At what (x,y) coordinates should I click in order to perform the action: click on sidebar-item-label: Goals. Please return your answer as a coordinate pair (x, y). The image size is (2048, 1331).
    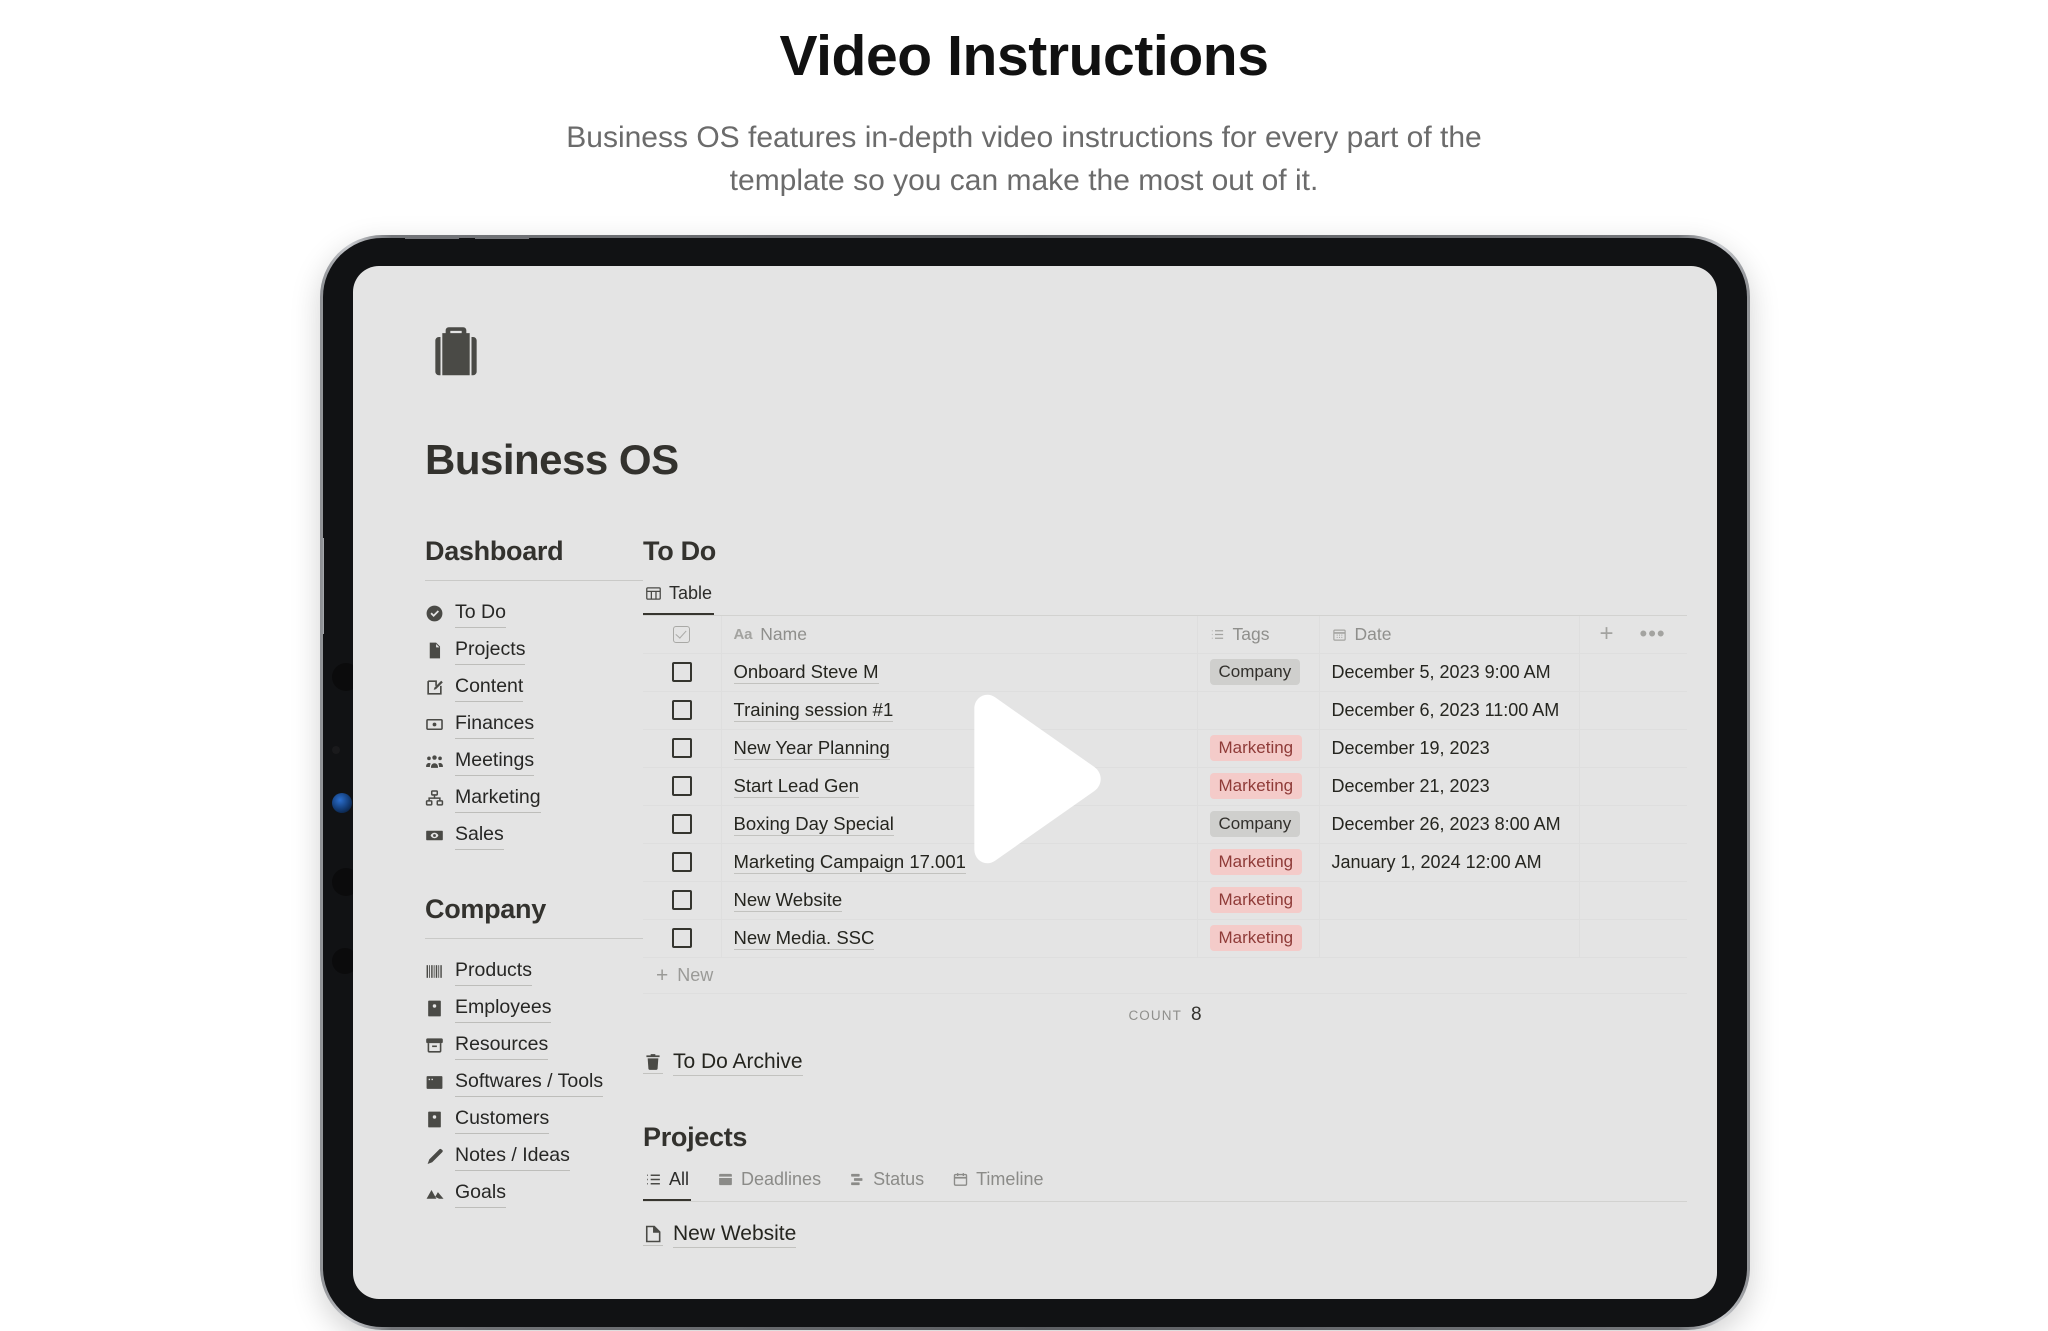
    Looking at the image, I should click on (480, 1193).